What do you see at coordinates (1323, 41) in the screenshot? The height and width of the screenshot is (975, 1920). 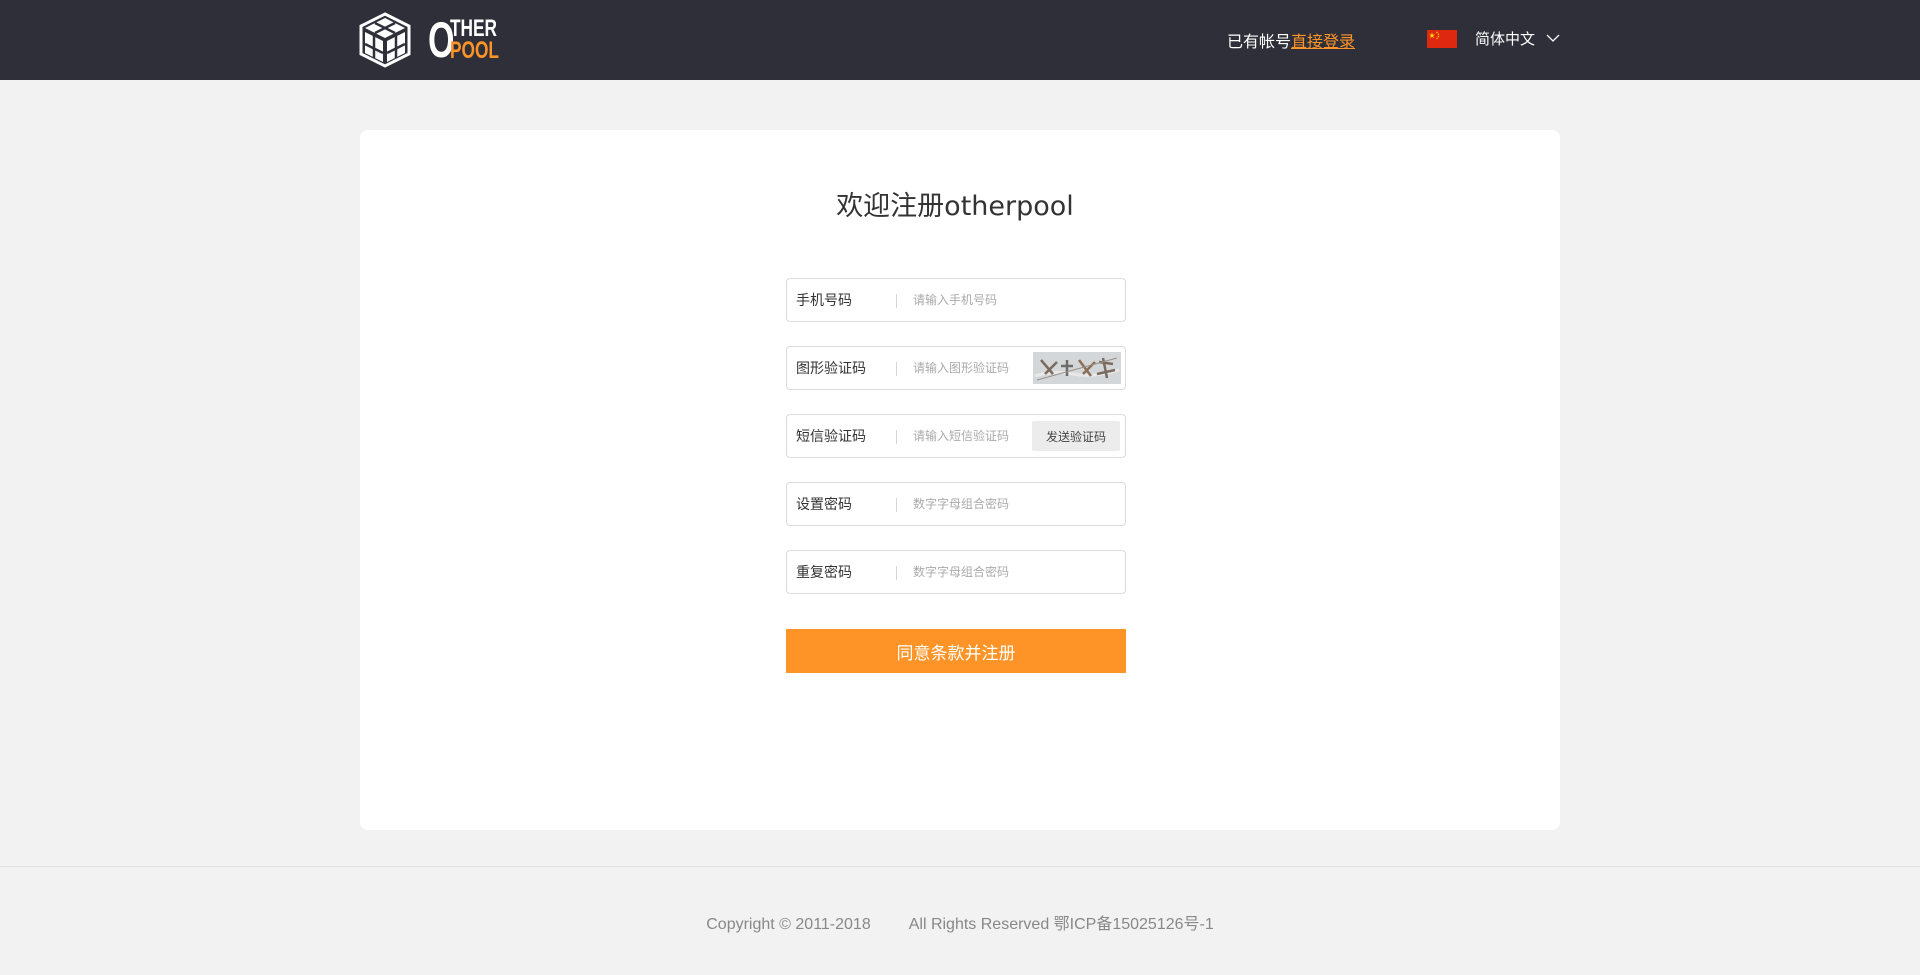 I see `direct-login-link: 直接登录` at bounding box center [1323, 41].